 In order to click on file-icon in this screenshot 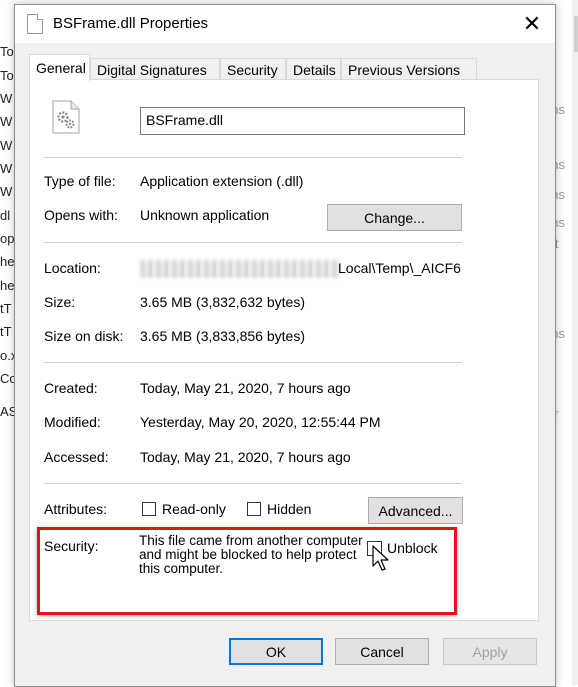, I will do `click(35, 24)`.